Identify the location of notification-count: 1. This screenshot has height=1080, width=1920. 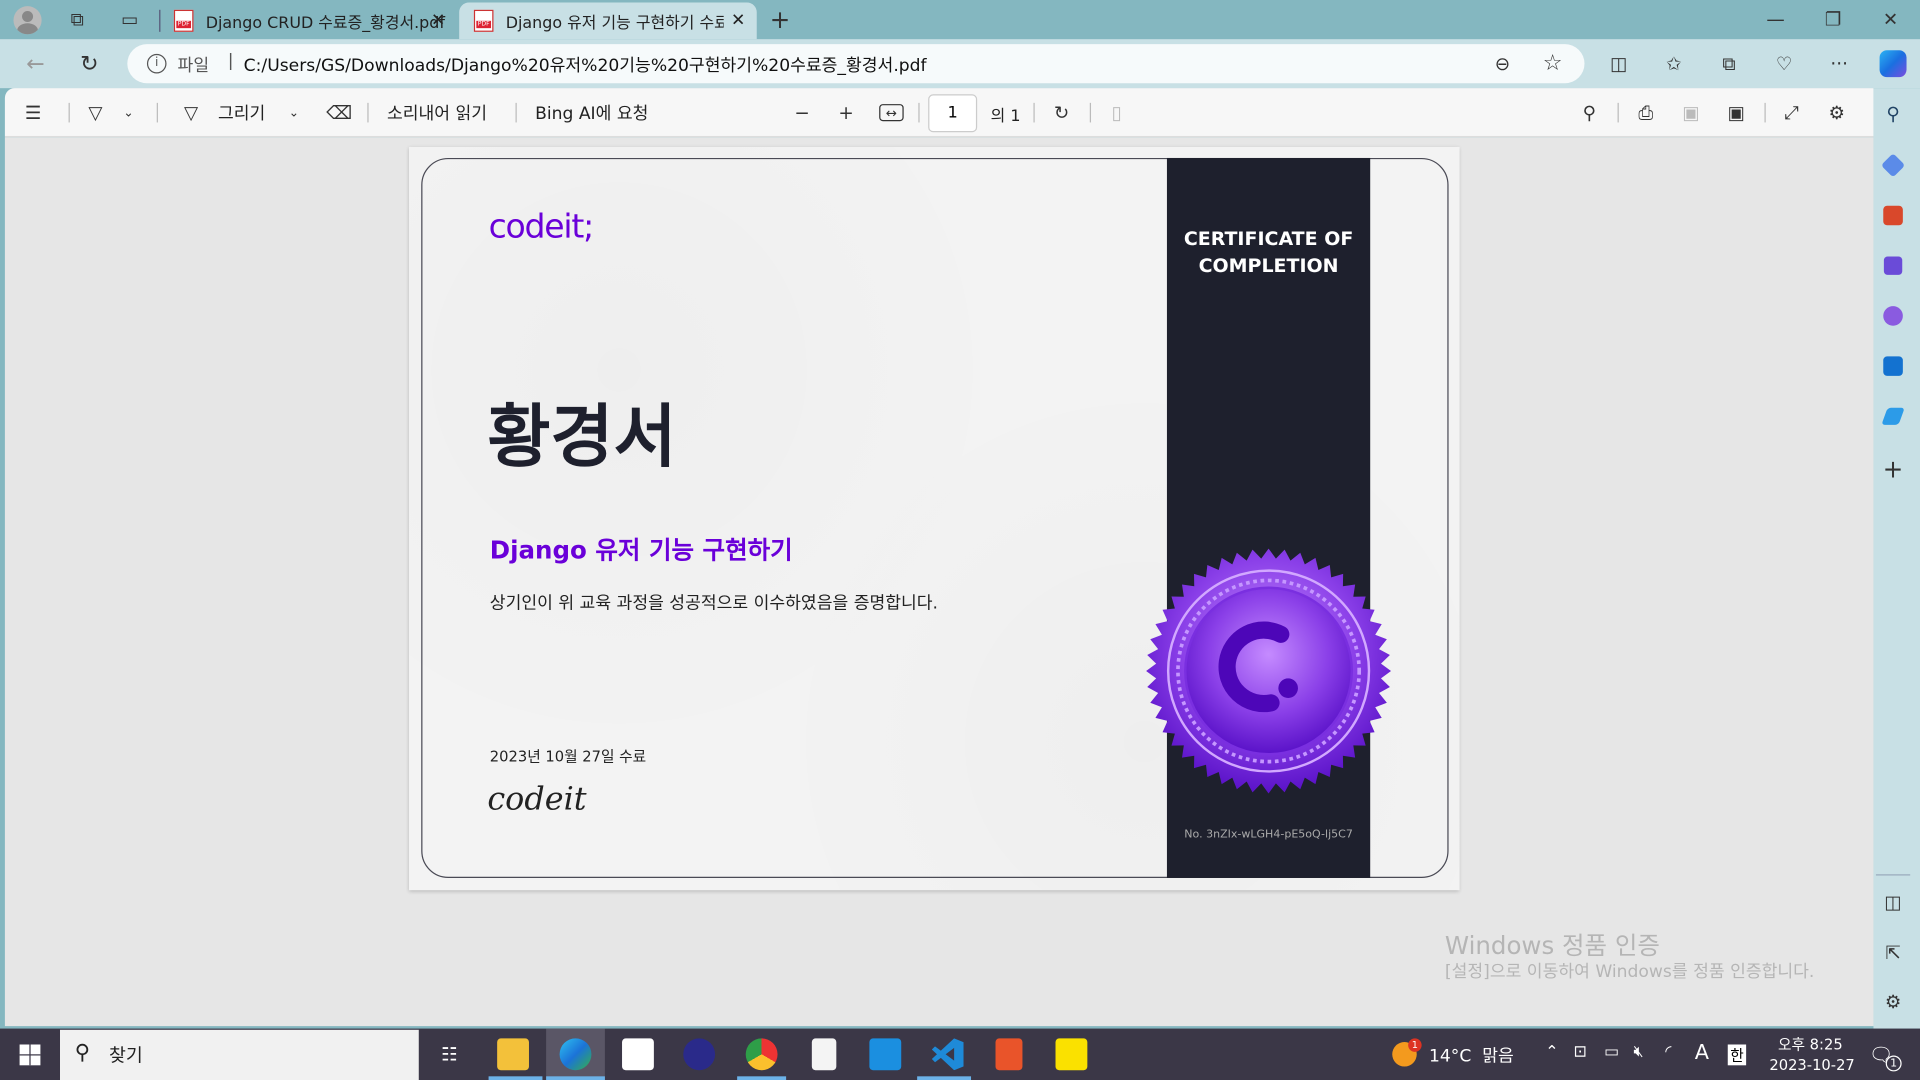
(1893, 1063).